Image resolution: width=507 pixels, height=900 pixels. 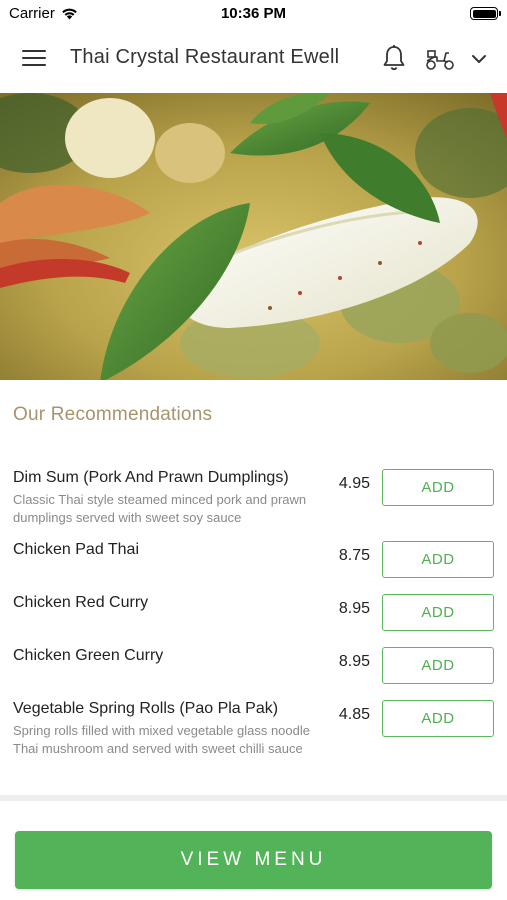 I want to click on item-price: 4.85, so click(x=354, y=714).